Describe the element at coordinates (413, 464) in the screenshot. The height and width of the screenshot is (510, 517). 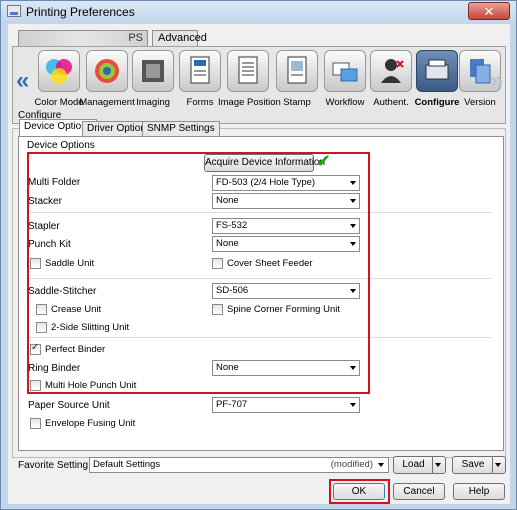
I see `load-button-label: Load` at that location.